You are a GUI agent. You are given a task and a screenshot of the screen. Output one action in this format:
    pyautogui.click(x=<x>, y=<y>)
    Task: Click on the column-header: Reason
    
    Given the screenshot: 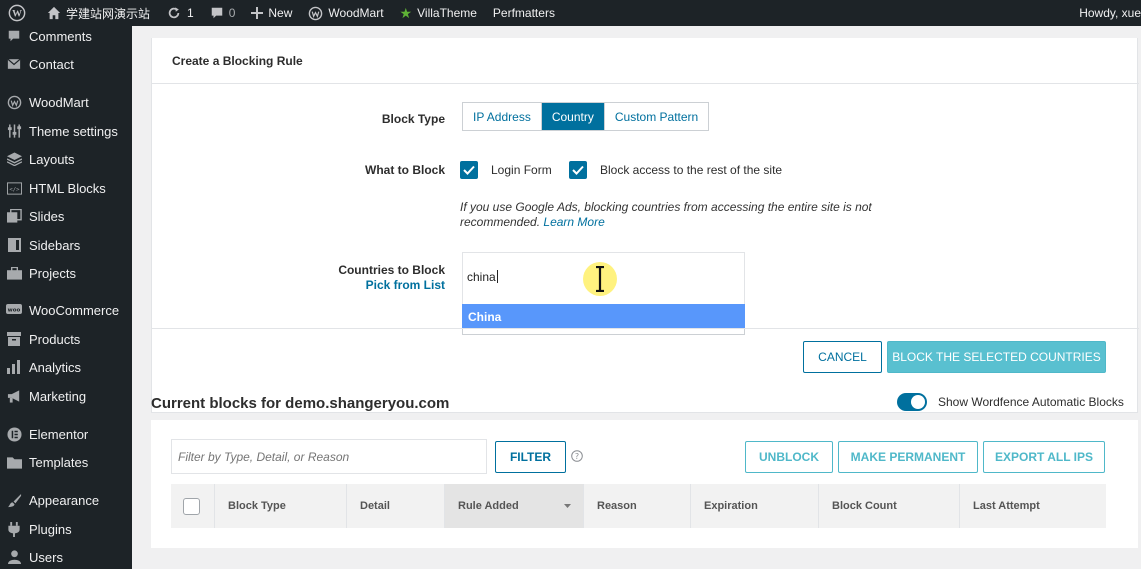 What is the action you would take?
    pyautogui.click(x=637, y=506)
    